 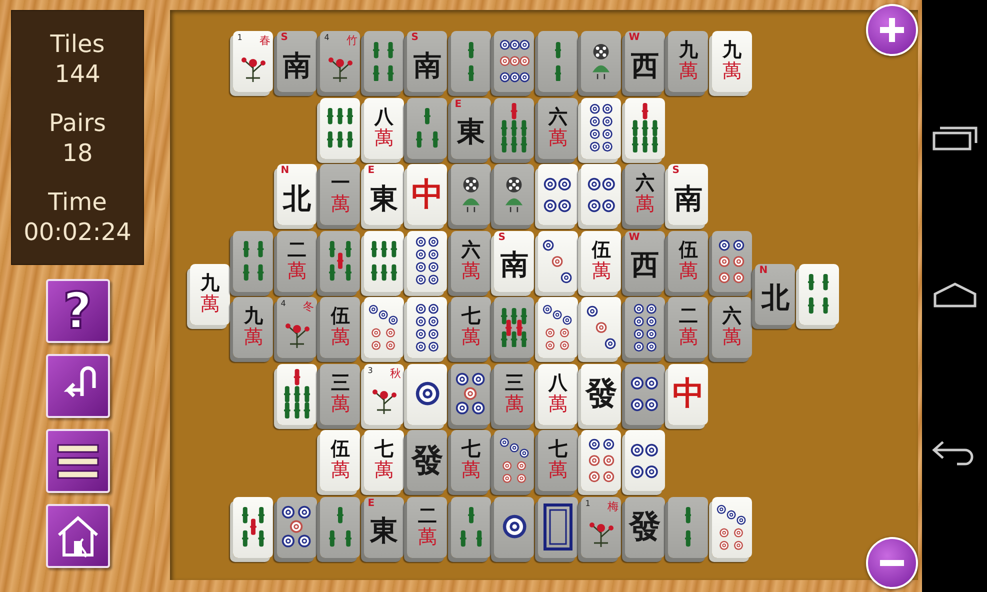 I want to click on home-icon, so click(x=955, y=295).